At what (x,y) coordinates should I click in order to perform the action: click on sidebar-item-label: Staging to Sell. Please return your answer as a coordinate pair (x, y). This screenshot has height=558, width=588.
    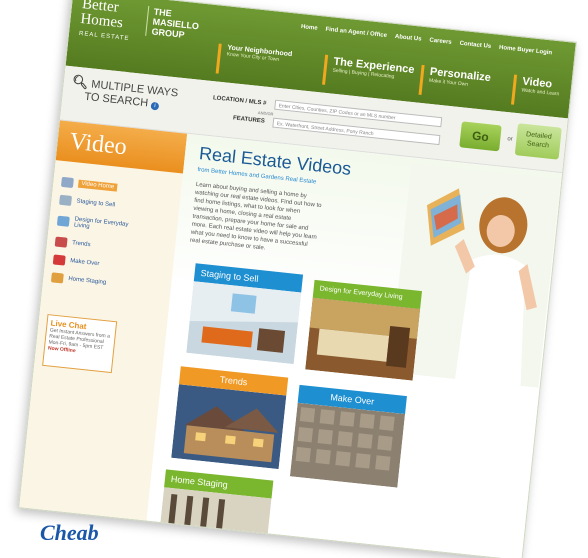
    Looking at the image, I should click on (96, 203).